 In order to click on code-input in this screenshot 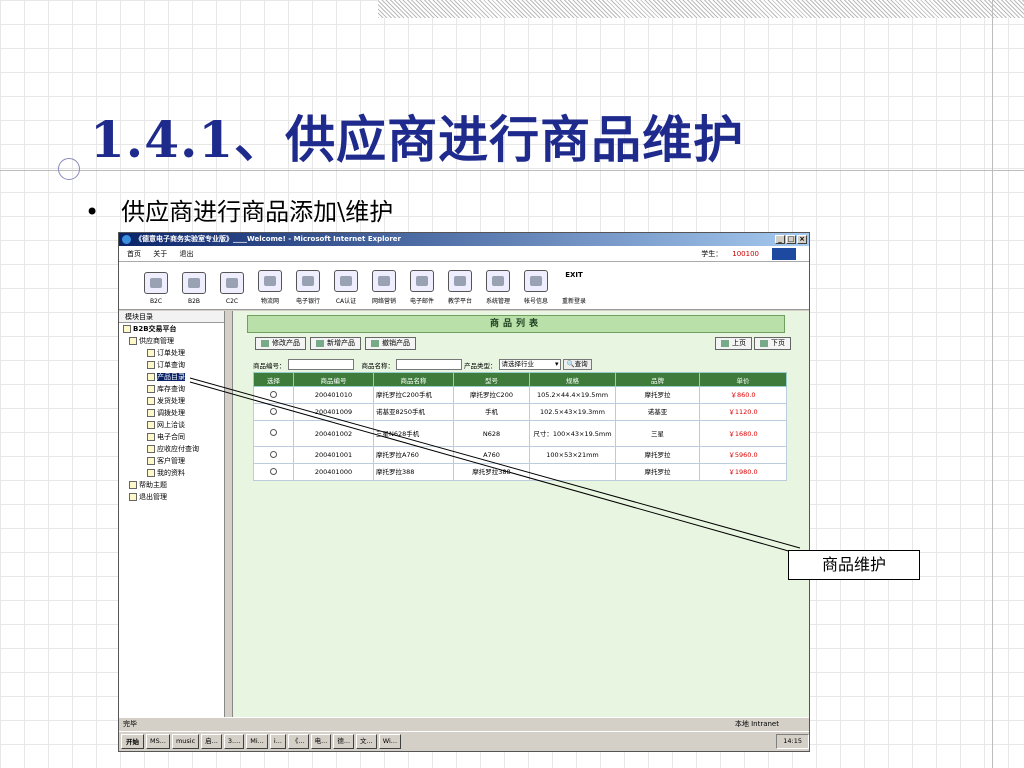, I will do `click(320, 364)`.